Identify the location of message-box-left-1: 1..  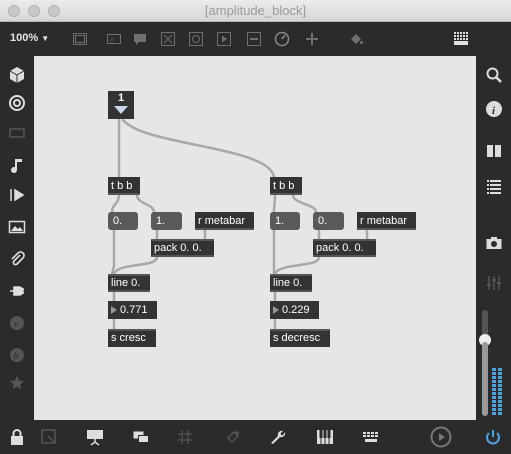
(166, 221).